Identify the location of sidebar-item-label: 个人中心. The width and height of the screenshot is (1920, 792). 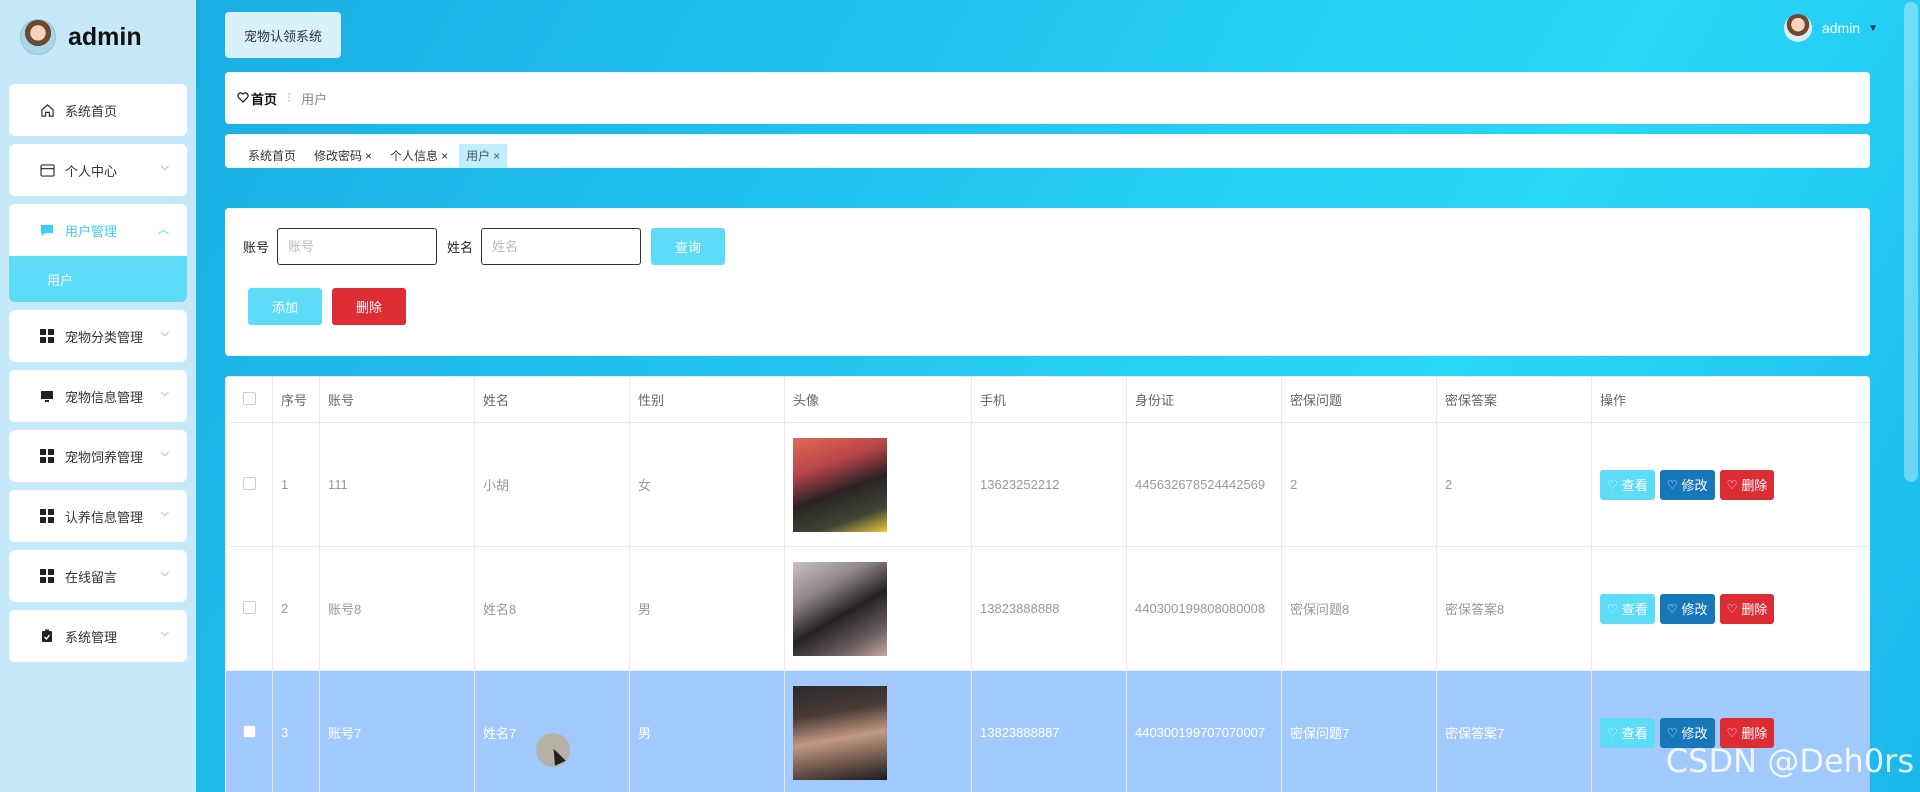
(91, 171).